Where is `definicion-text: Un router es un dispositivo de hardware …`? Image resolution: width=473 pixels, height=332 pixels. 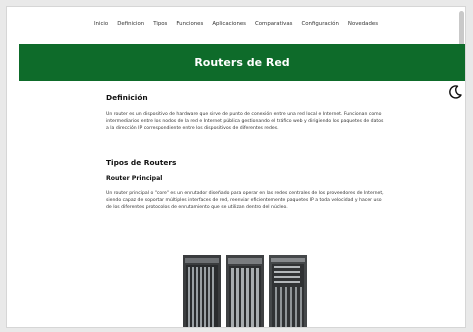 definicion-text: Un router es un dispositivo de hardware … is located at coordinates (245, 122).